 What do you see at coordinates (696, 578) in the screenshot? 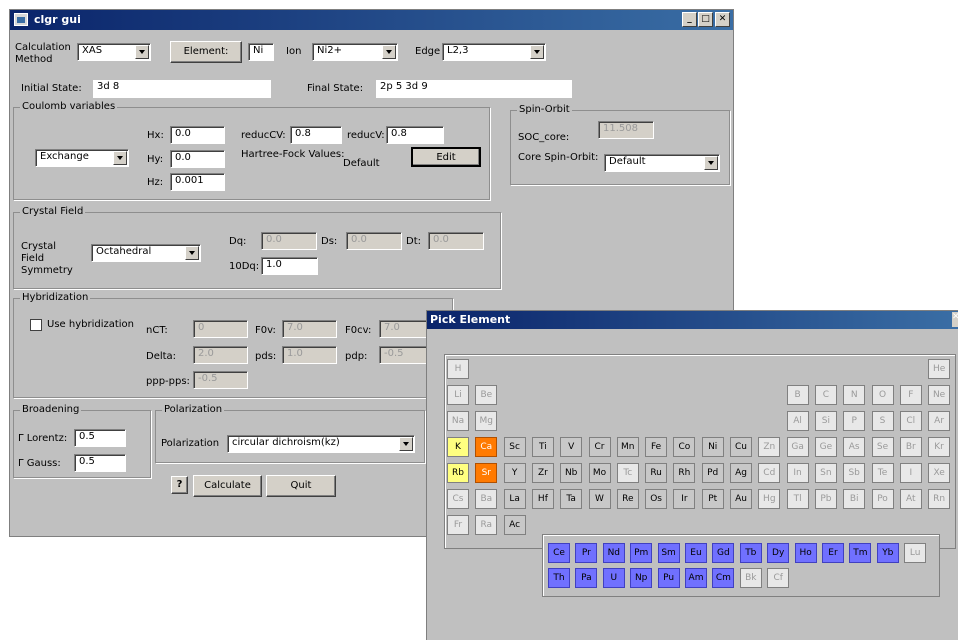
I see `element-cell-am: Am` at bounding box center [696, 578].